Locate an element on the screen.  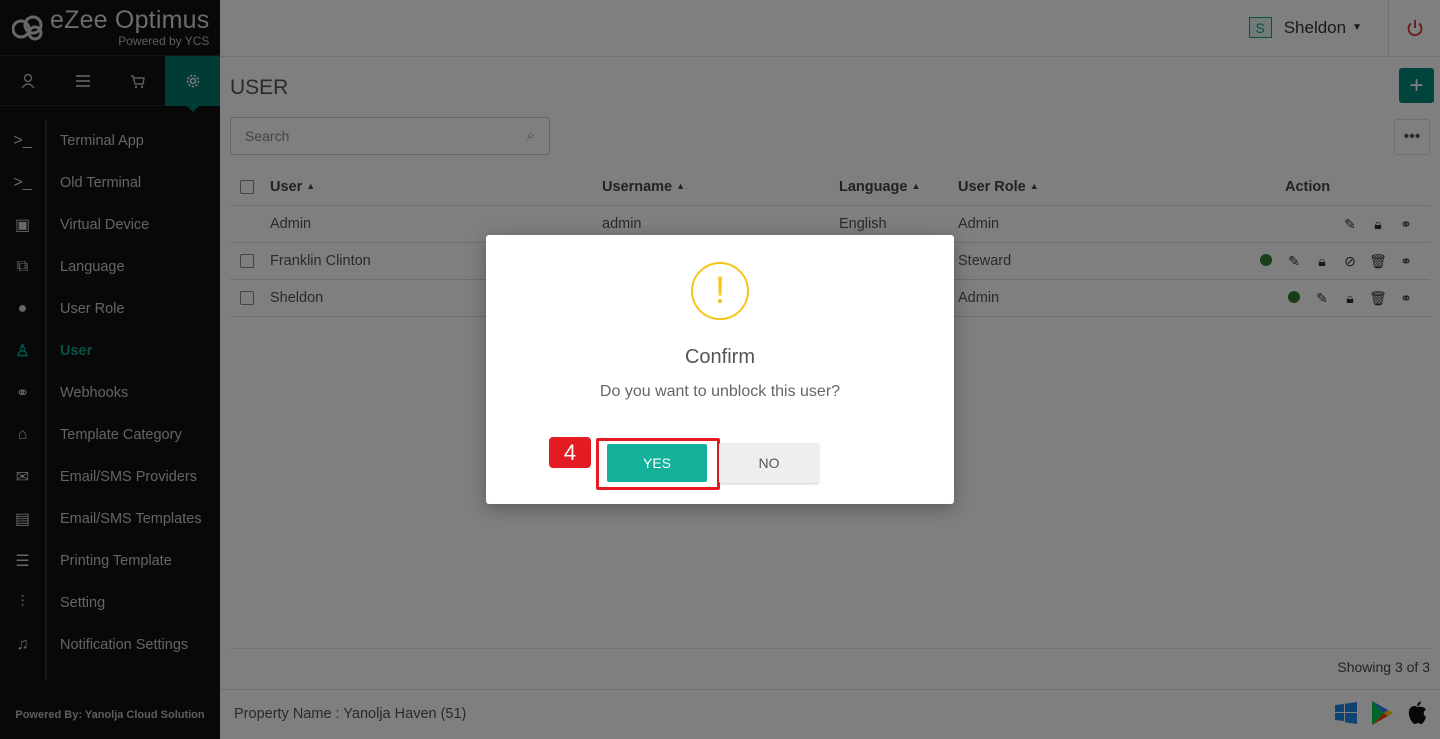
step-badge: 4 is located at coordinates (570, 452).